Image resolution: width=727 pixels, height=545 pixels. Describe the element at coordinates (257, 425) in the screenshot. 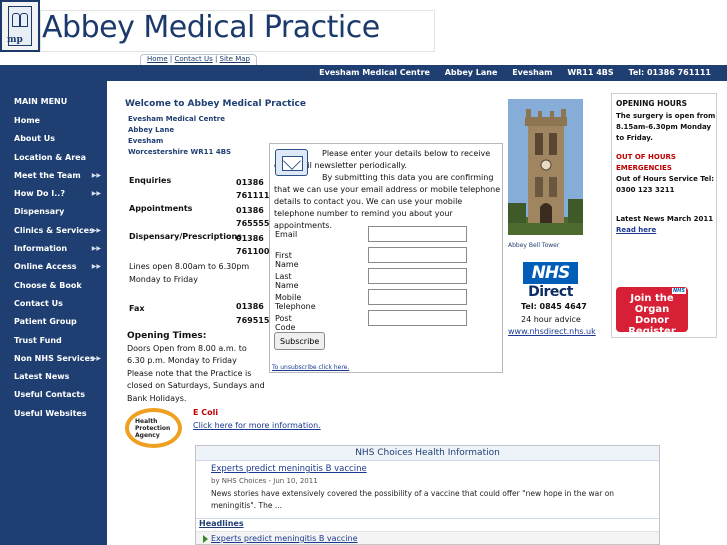

I see `ecoli-info-link: Click here for more information.` at that location.